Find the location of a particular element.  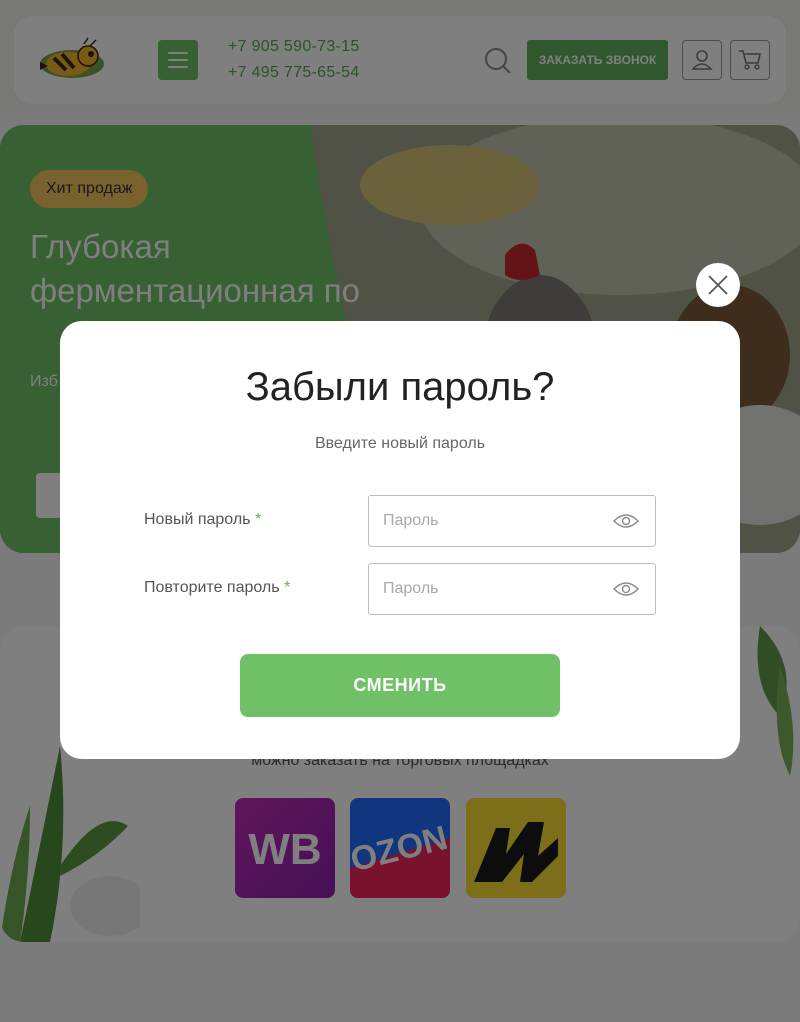

new-password-input is located at coordinates (493, 521).